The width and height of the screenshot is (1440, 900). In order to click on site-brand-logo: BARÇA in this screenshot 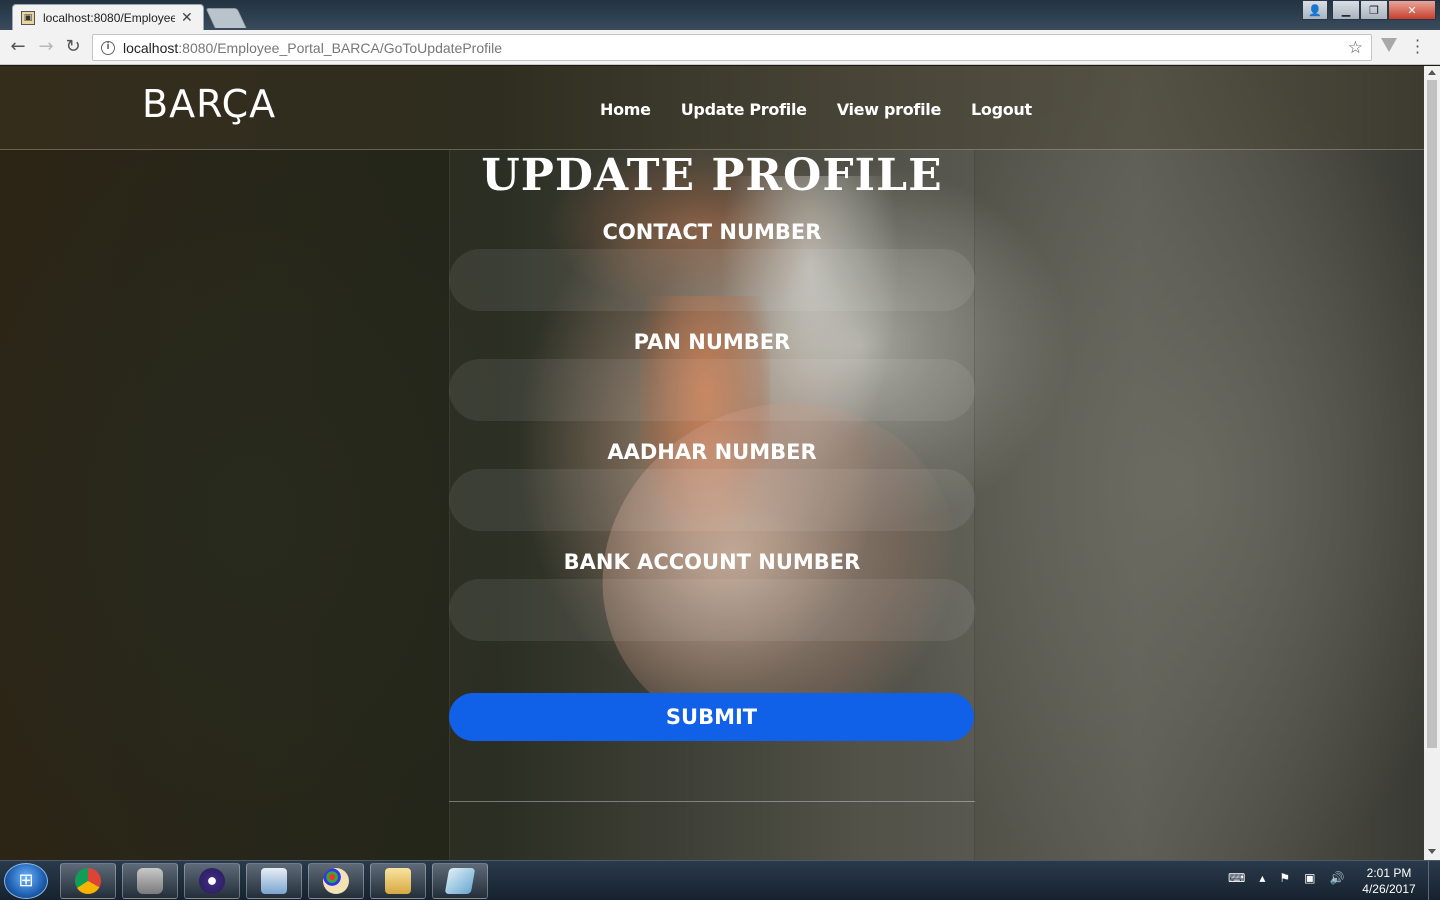, I will do `click(209, 104)`.